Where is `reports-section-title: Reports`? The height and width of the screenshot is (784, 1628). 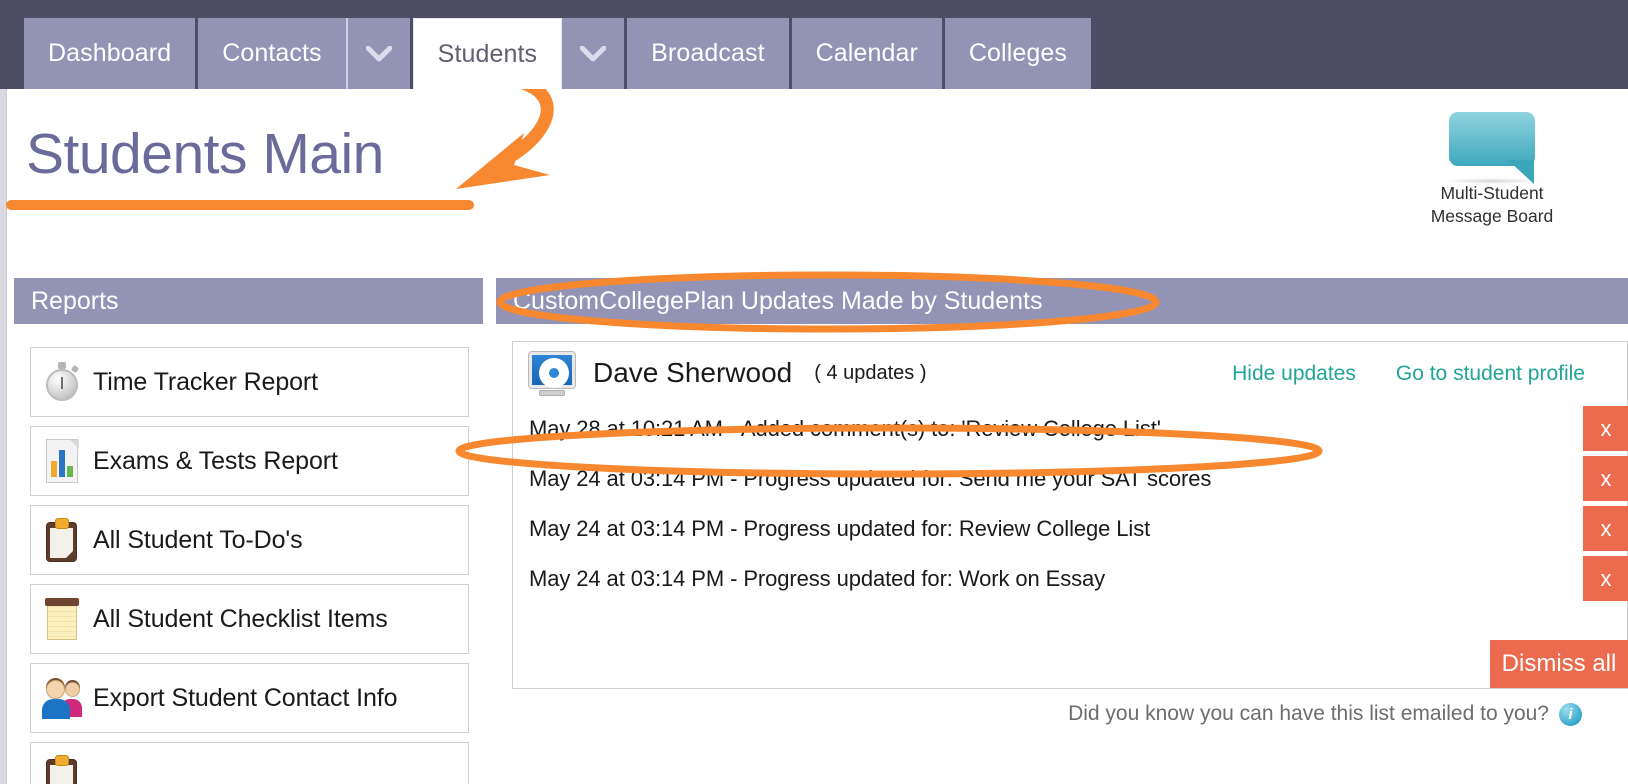 reports-section-title: Reports is located at coordinates (75, 300).